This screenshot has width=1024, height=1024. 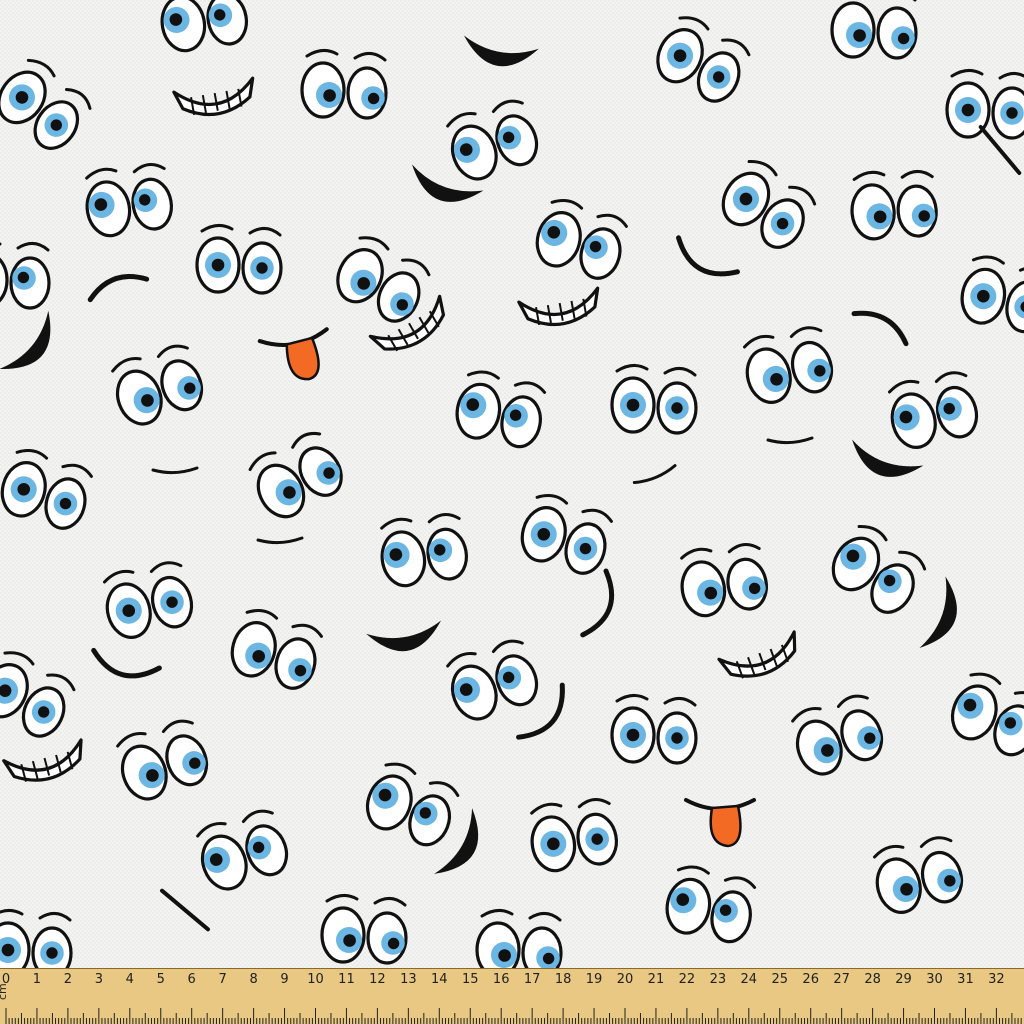 What do you see at coordinates (749, 979) in the screenshot?
I see `ruler-number: 24` at bounding box center [749, 979].